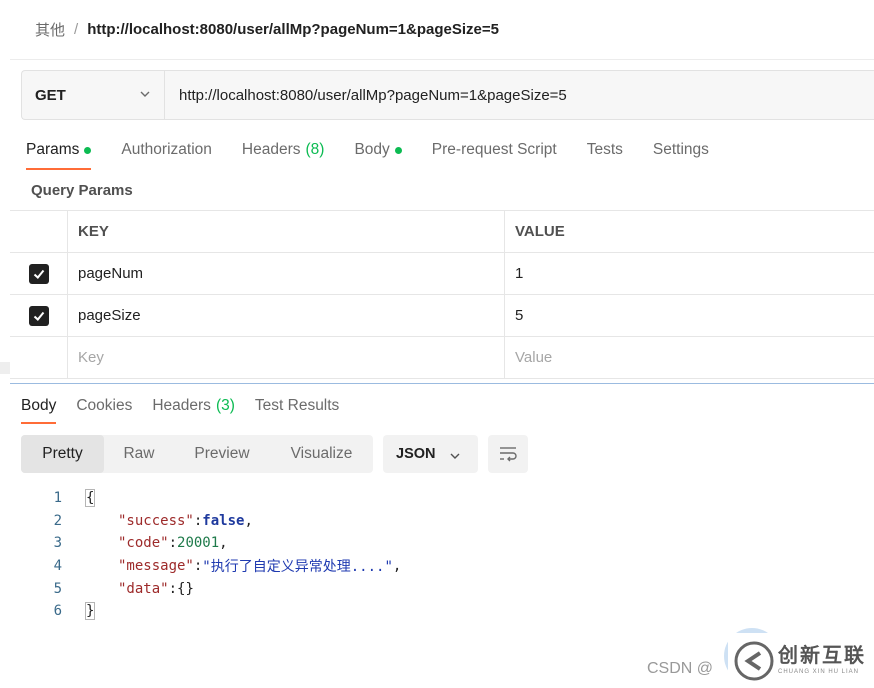 This screenshot has height=688, width=874. I want to click on json-open-brace: {, so click(90, 498).